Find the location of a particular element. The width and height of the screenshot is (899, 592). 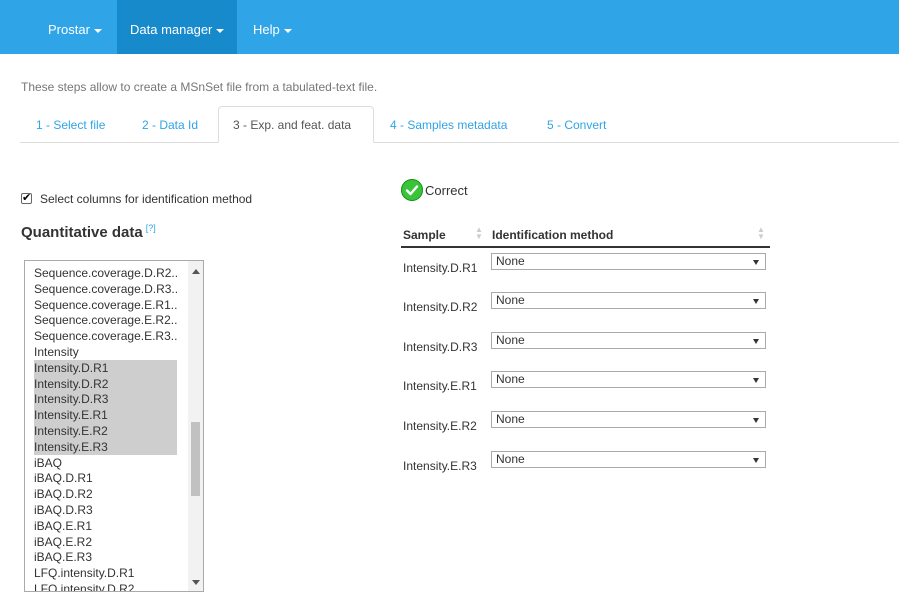

listbox-option: Intensity.E.R2 is located at coordinates (105, 431).